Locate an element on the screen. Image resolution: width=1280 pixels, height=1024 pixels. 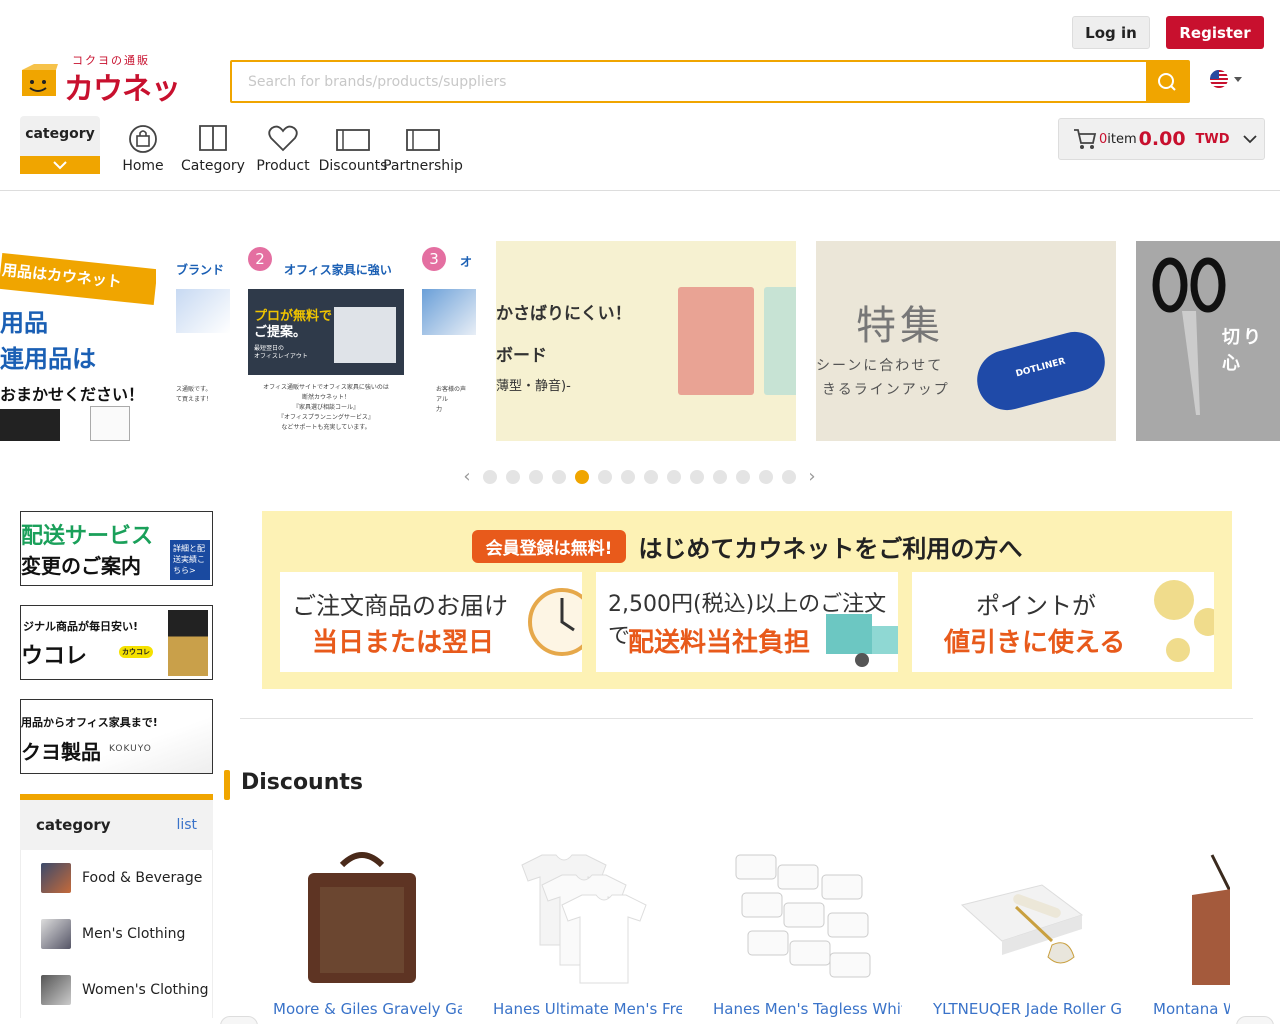
carousel-slide: かさばりにくい！ ボード 薄型・静音)- is located at coordinates (646, 341).